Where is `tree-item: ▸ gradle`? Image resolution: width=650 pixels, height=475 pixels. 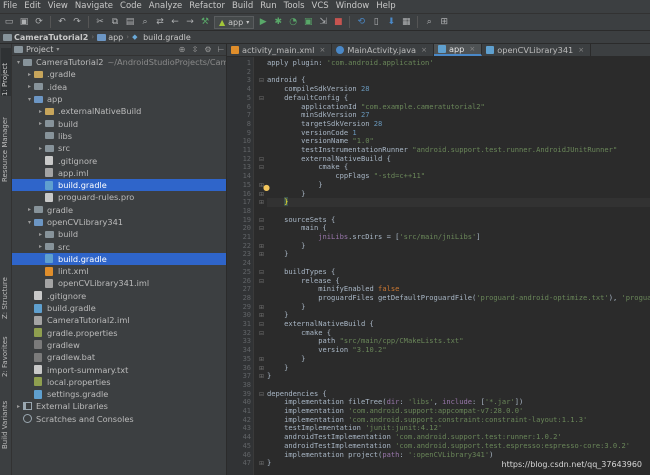 tree-item: ▸ gradle is located at coordinates (119, 210).